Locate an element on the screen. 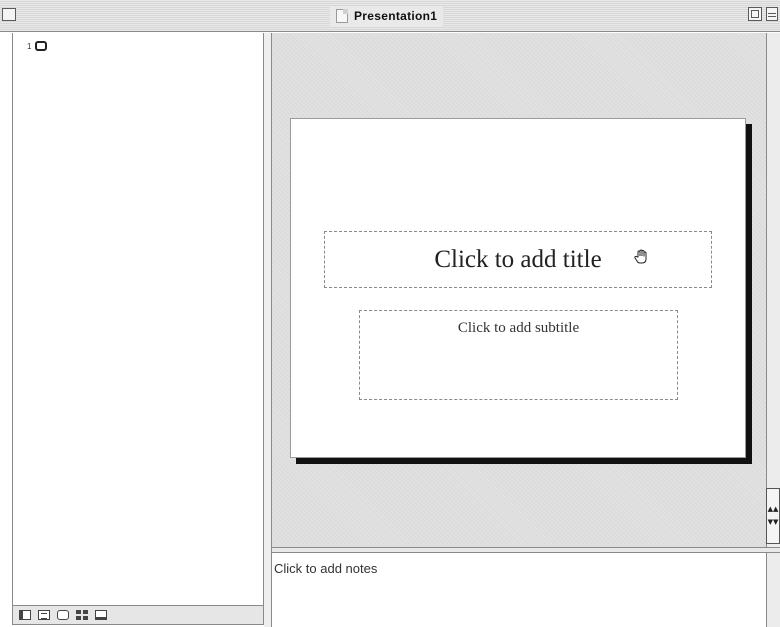 Image resolution: width=780 pixels, height=627 pixels. window-title: Presentation1 is located at coordinates (396, 16).